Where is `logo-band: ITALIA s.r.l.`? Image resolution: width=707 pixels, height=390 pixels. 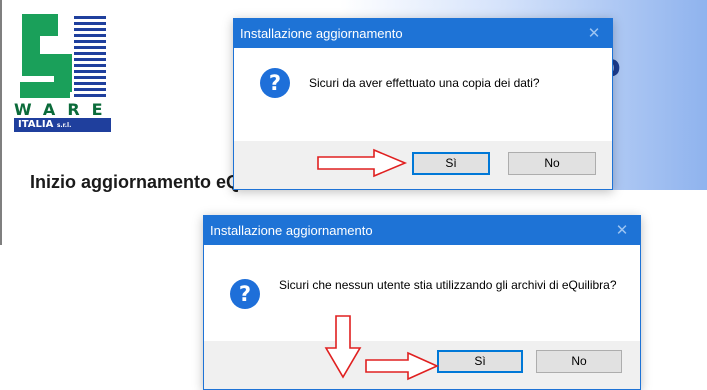
logo-band: ITALIA s.r.l. is located at coordinates (62, 125).